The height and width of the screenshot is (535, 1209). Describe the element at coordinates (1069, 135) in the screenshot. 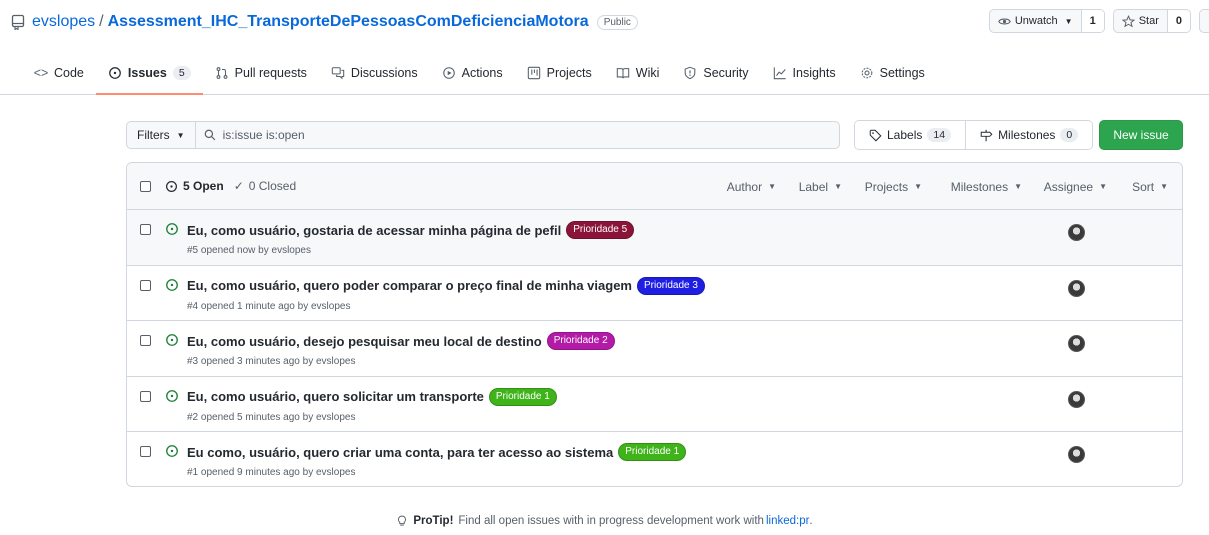

I see `milestones-count: 0` at that location.